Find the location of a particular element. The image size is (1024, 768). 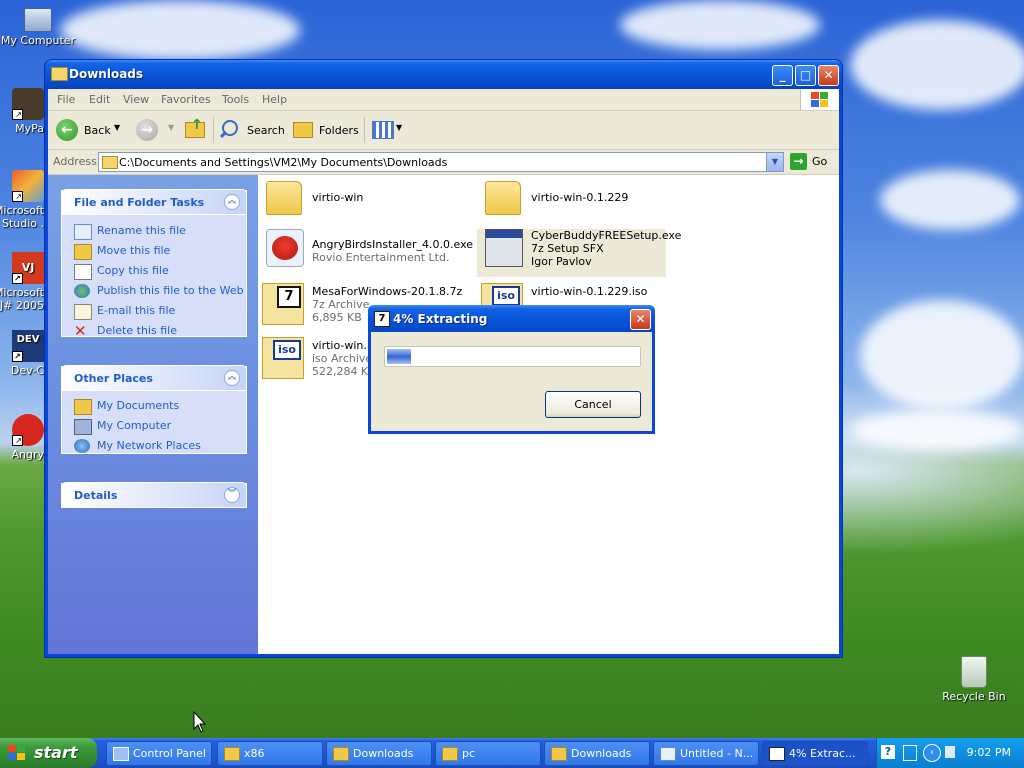

extract-dialog: 7 4% Extracting ✕ Cancel is located at coordinates (511, 369).